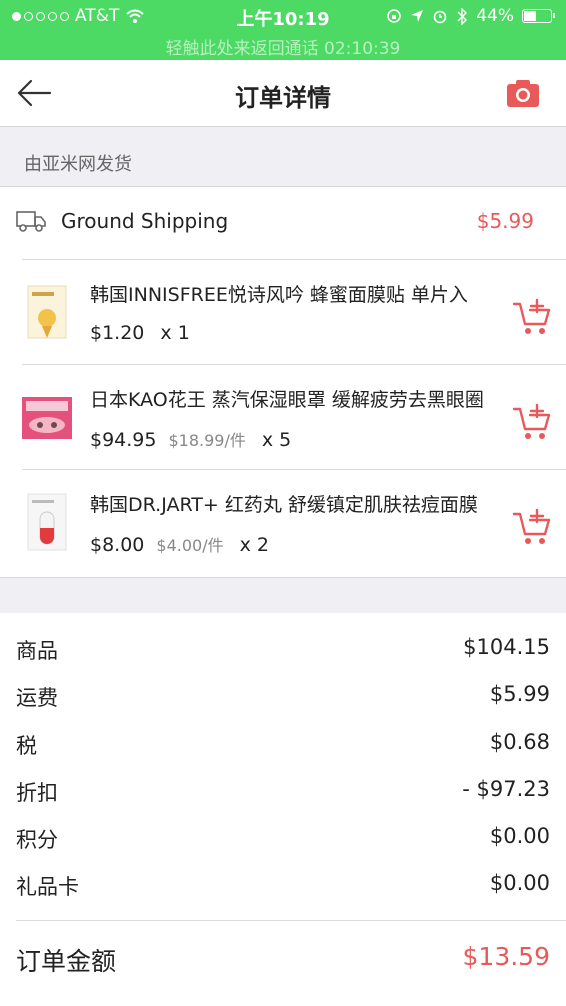 Image resolution: width=566 pixels, height=1006 pixels. What do you see at coordinates (287, 400) in the screenshot?
I see `item-name: 日本KAO花王 蒸汽保湿眼罩 缓解疲劳去黑眼圈` at bounding box center [287, 400].